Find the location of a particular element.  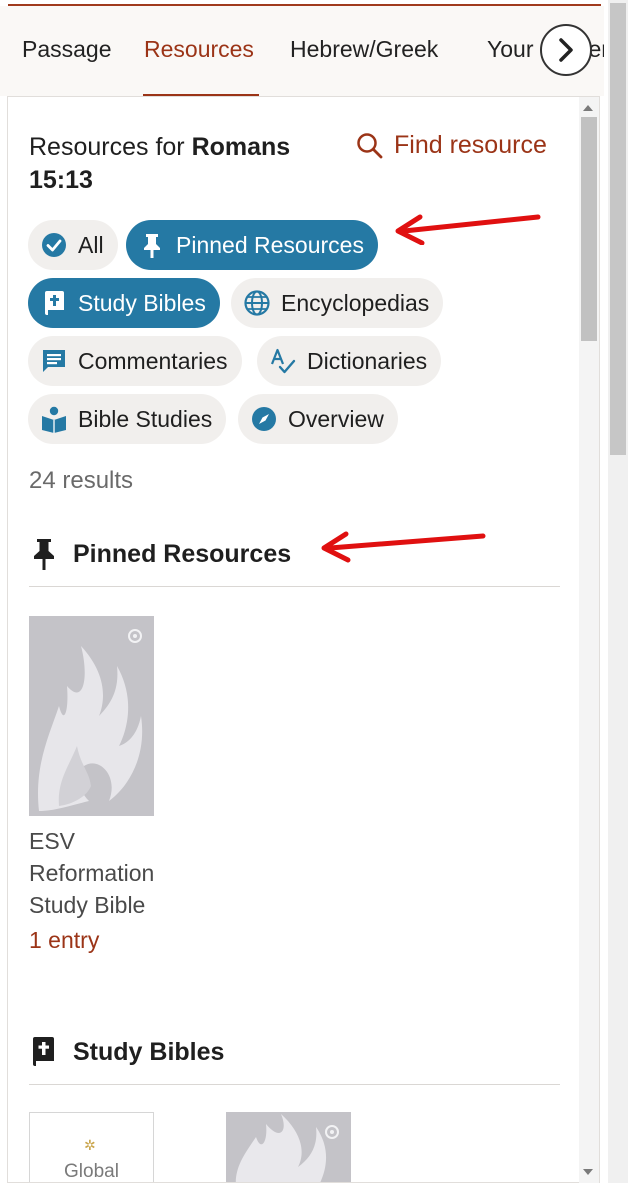

tab-passage: Passage is located at coordinates (67, 49).